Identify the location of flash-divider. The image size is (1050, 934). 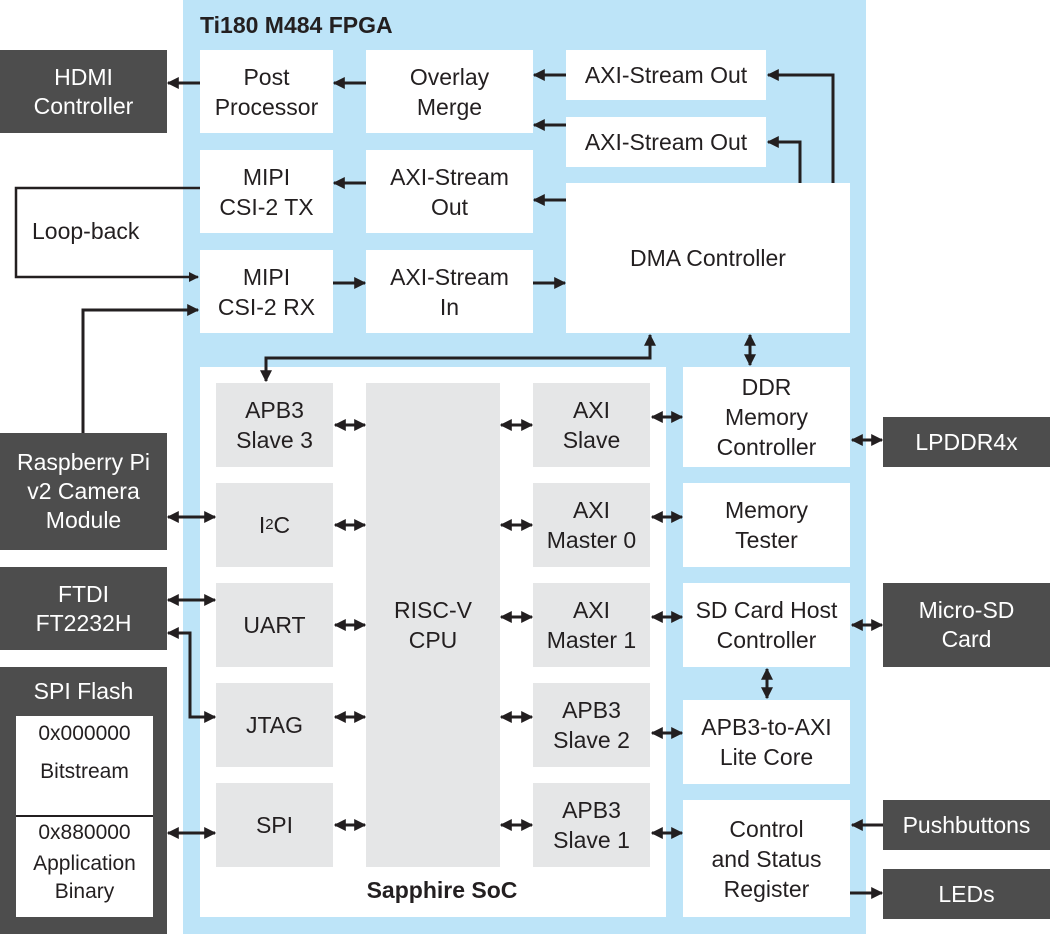
(84, 816).